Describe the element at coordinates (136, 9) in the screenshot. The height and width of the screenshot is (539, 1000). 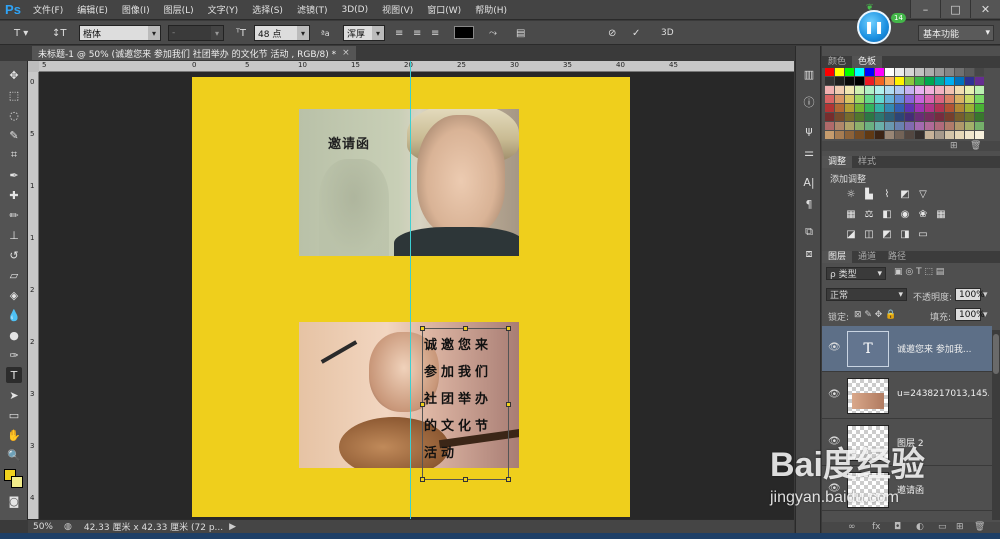
I see `menu-image: 图像(I)` at that location.